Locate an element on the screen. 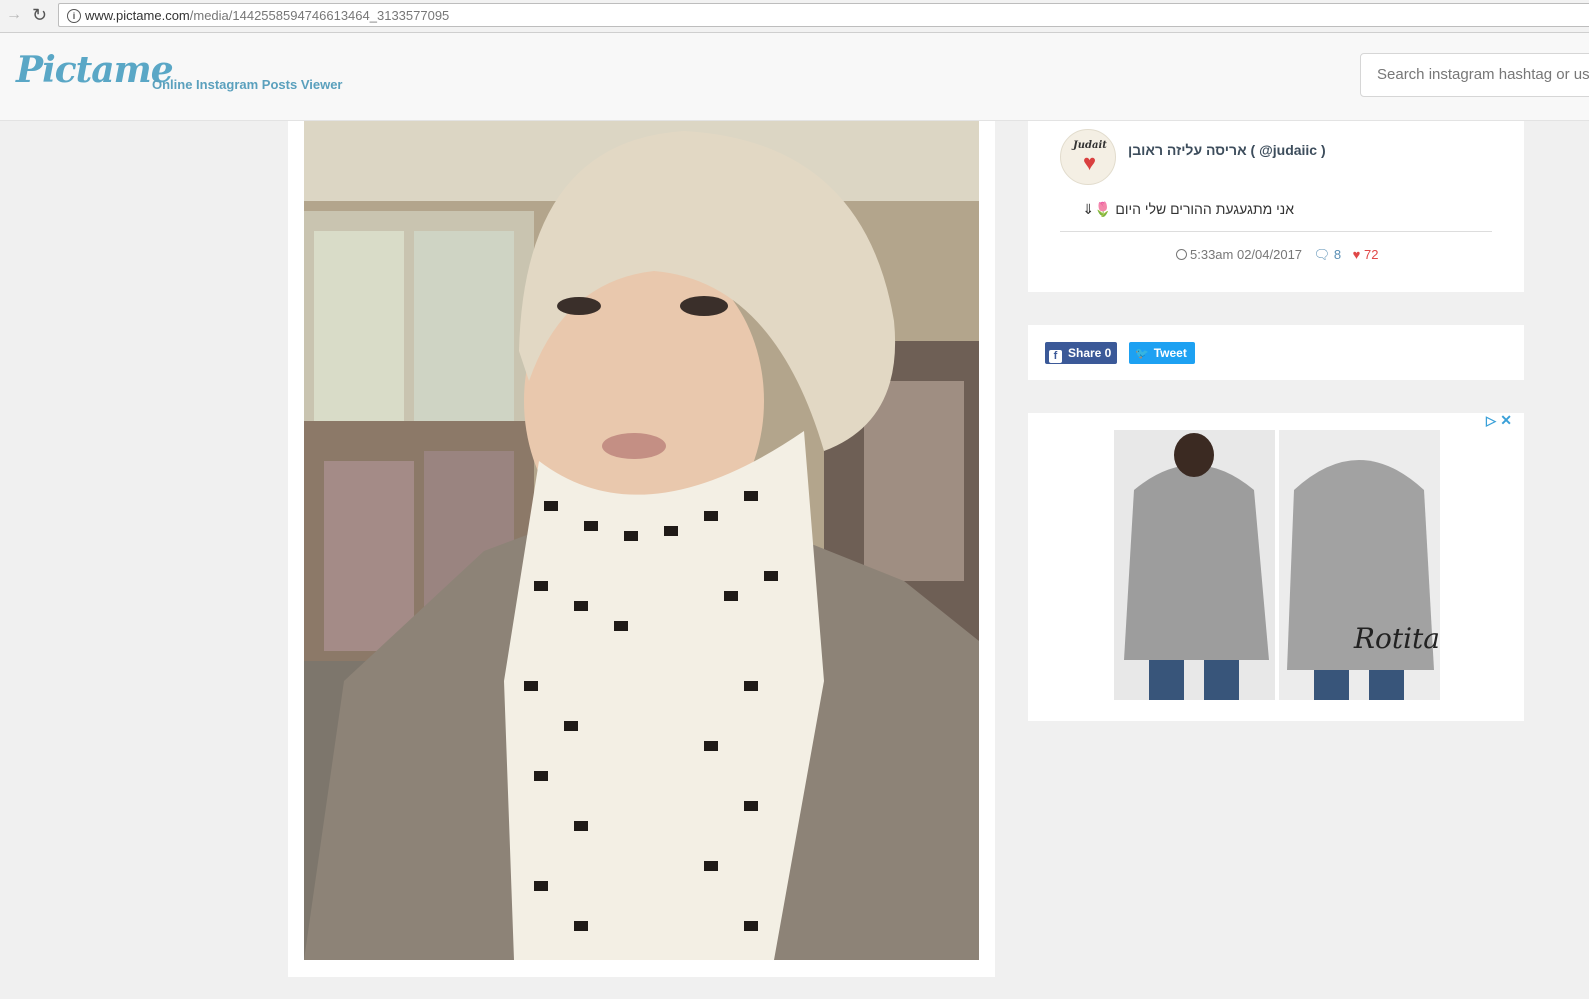  avatar-heart-icon: ♥ is located at coordinates (1090, 162).